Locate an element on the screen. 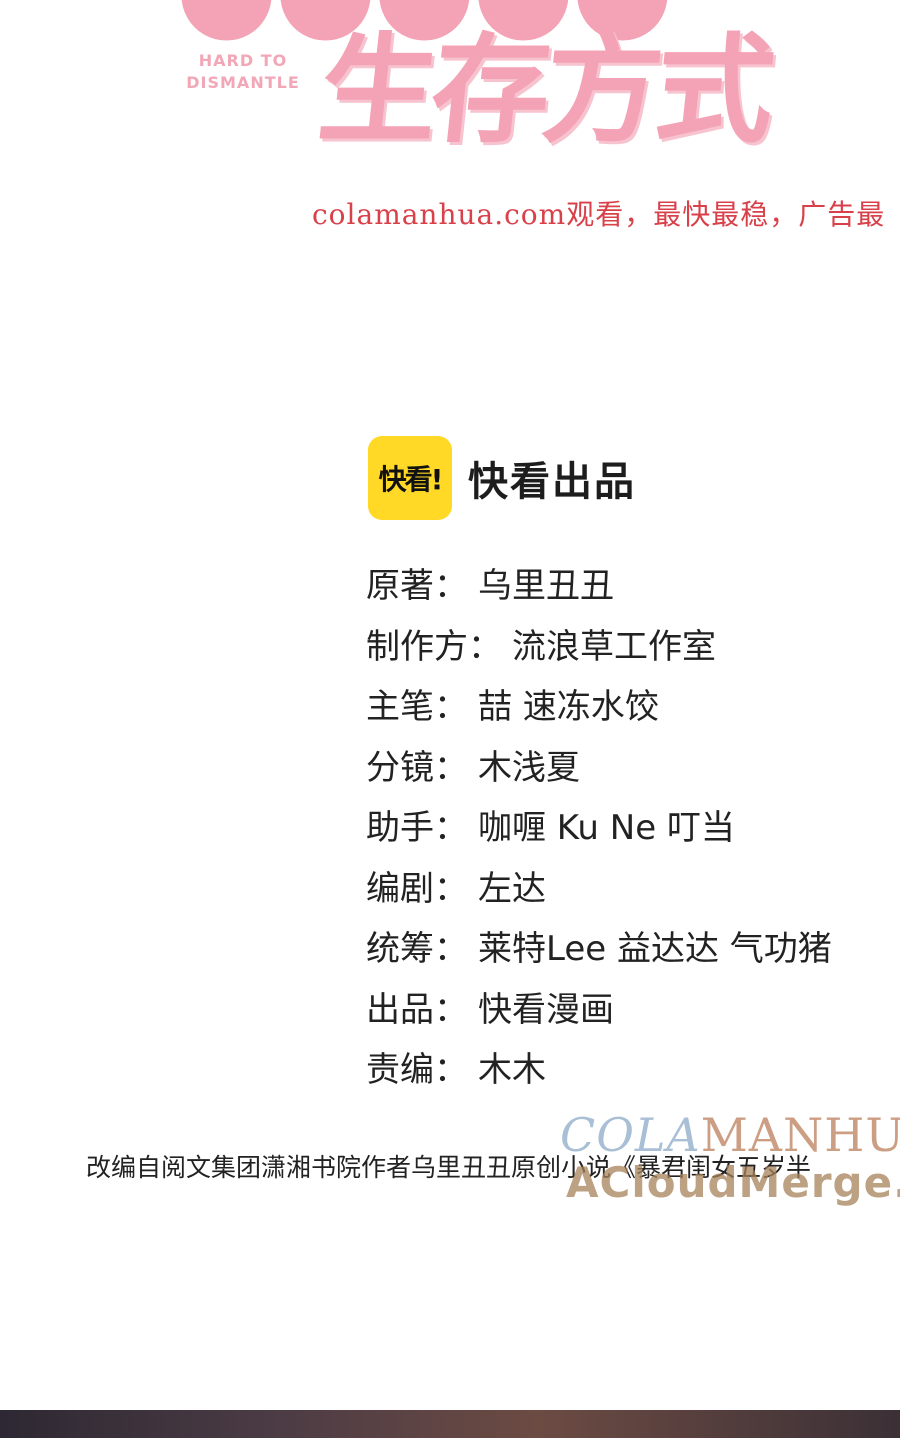 The image size is (900, 1438). credit-label: 统筹 is located at coordinates (400, 949).